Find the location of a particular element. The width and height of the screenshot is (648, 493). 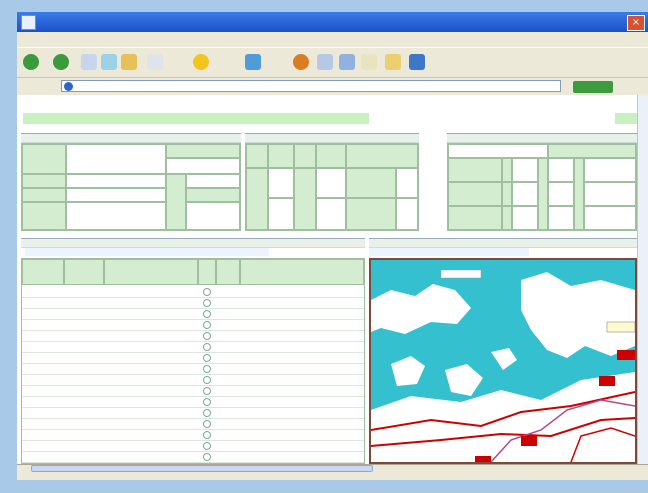

menu-favorites is located at coordinates (145, 39).